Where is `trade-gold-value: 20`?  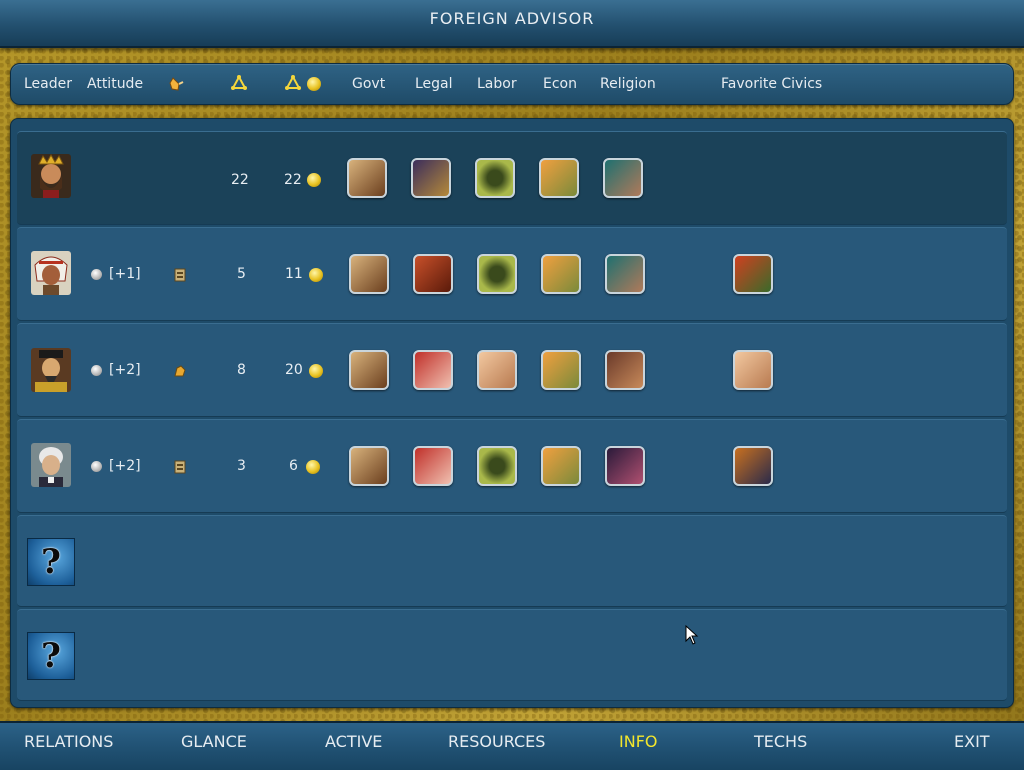
trade-gold-value: 20 is located at coordinates (294, 370).